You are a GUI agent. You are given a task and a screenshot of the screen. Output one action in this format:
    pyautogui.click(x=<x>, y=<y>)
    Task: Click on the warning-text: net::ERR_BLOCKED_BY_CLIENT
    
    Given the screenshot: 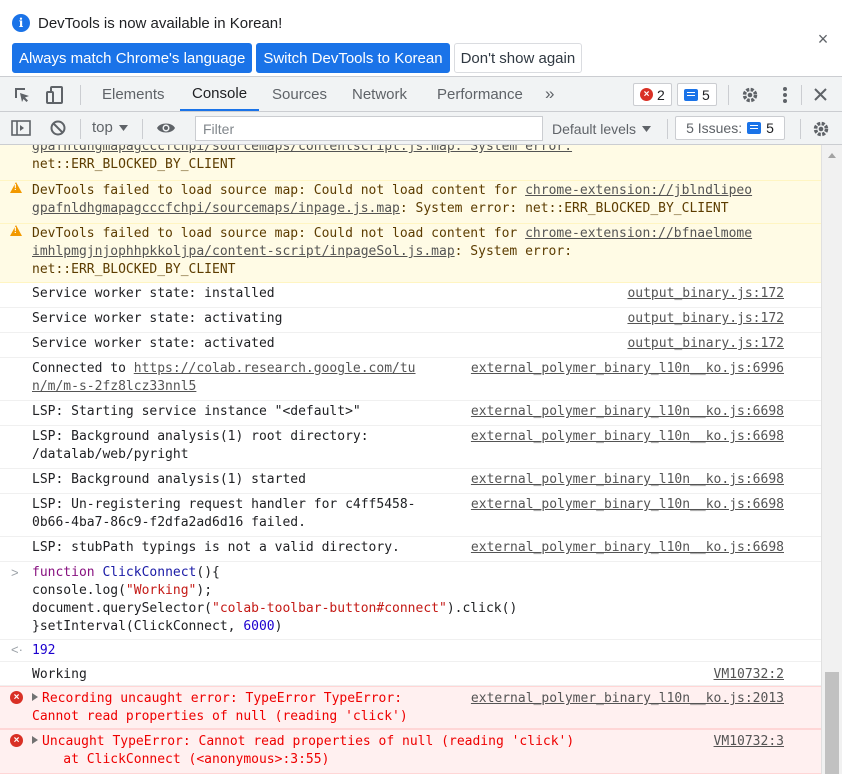 What is the action you would take?
    pyautogui.click(x=134, y=164)
    